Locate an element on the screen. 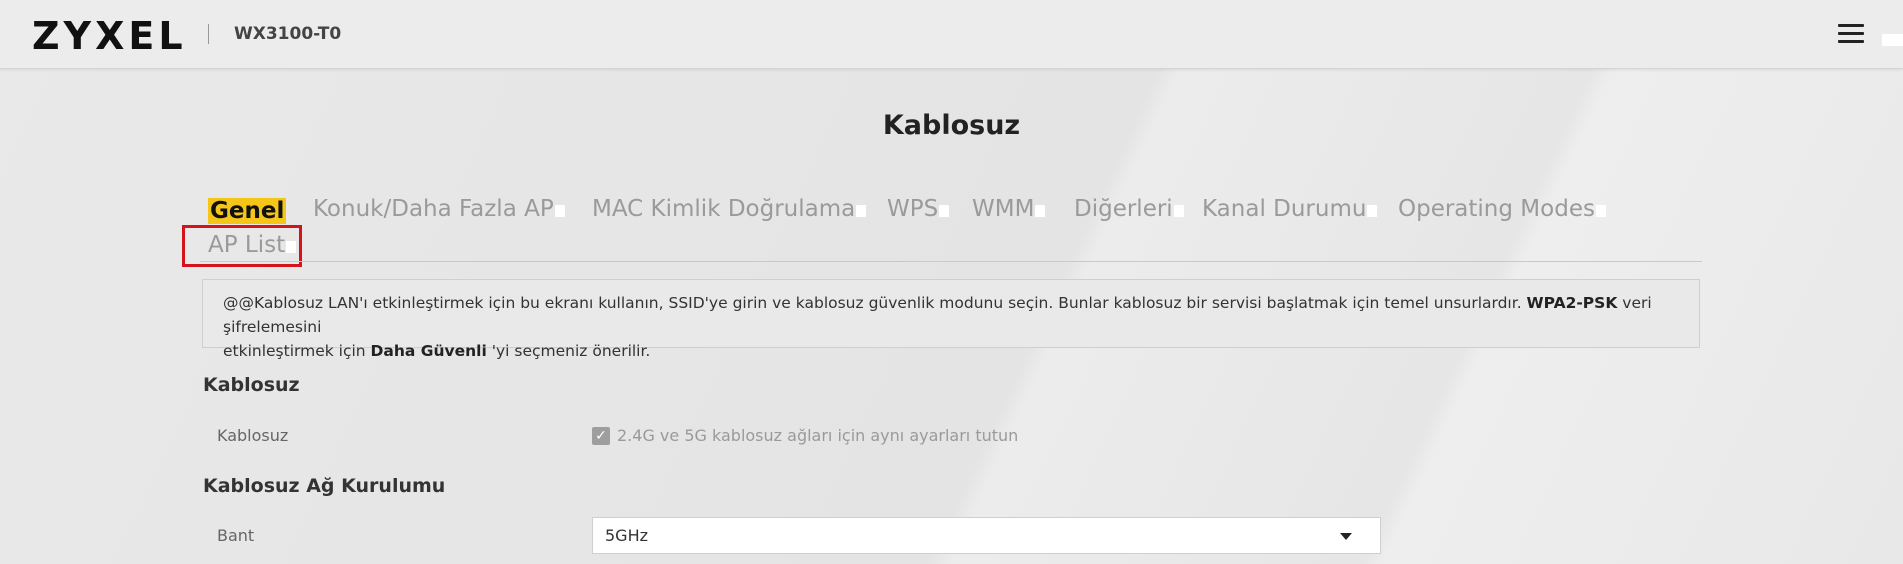 This screenshot has width=1903, height=564. tab-label: MAC Kimlik Doğrulama is located at coordinates (724, 209).